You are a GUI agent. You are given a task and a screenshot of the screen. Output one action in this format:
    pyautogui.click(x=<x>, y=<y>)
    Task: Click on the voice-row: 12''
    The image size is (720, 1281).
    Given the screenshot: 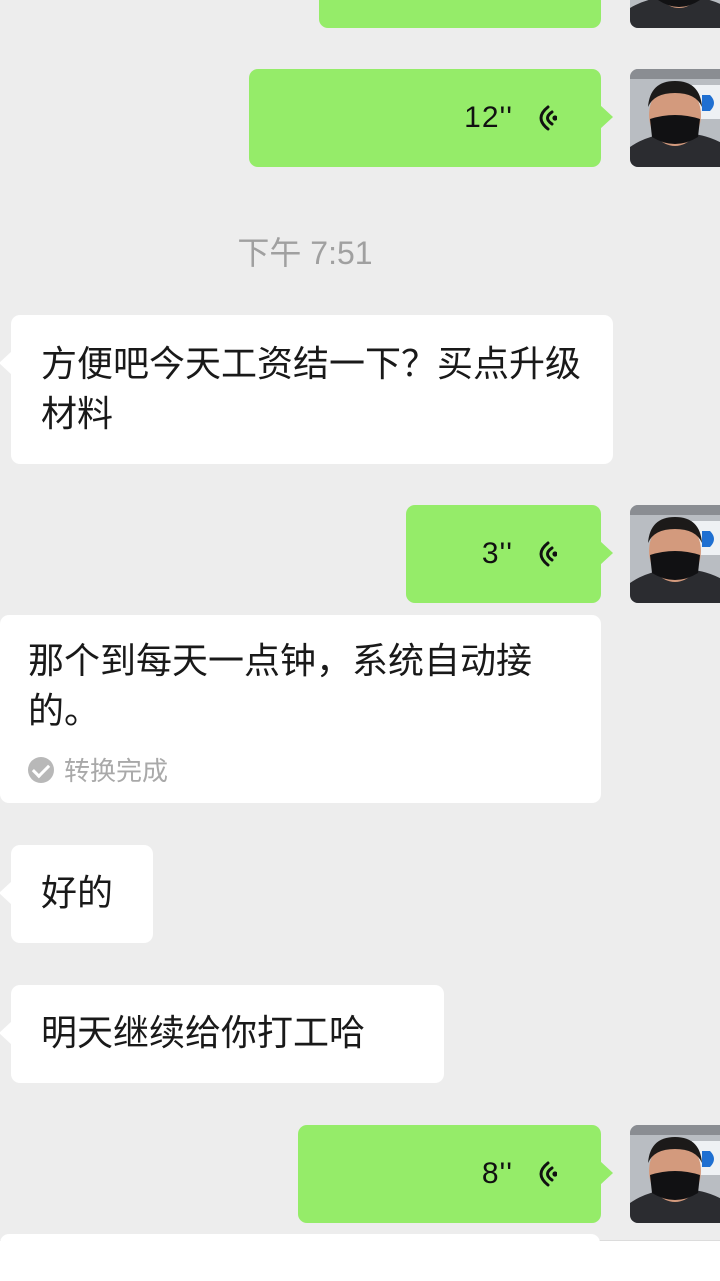 What is the action you would take?
    pyautogui.click(x=510, y=118)
    